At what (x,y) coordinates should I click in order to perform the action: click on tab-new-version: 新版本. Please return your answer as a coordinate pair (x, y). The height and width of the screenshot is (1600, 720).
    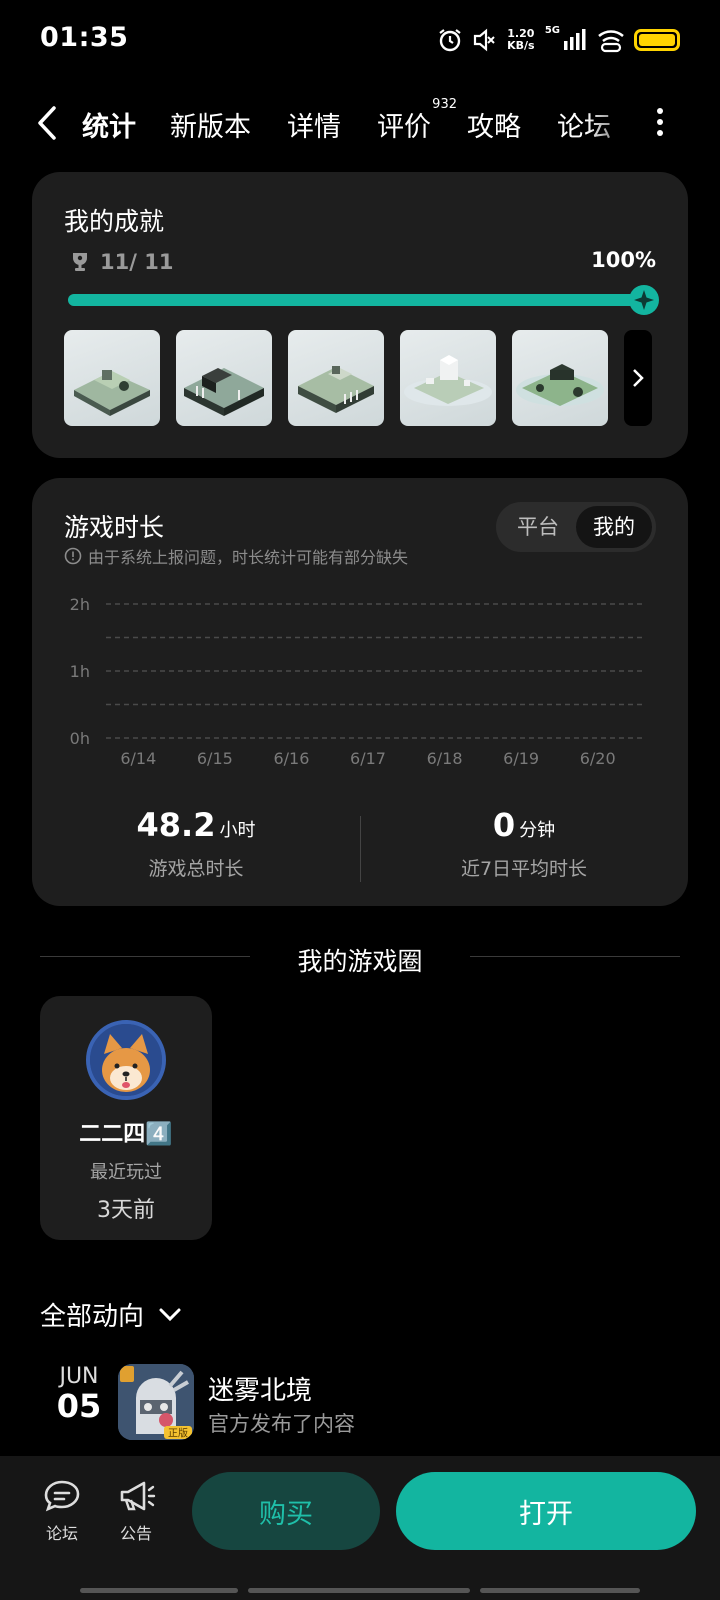
    Looking at the image, I should click on (210, 124).